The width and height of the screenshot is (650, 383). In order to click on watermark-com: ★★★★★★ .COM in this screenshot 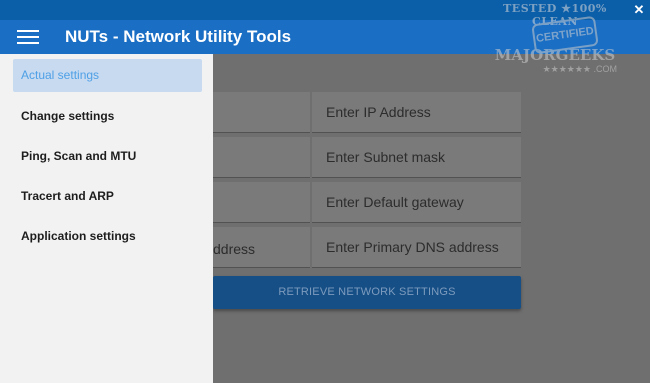, I will do `click(555, 69)`.